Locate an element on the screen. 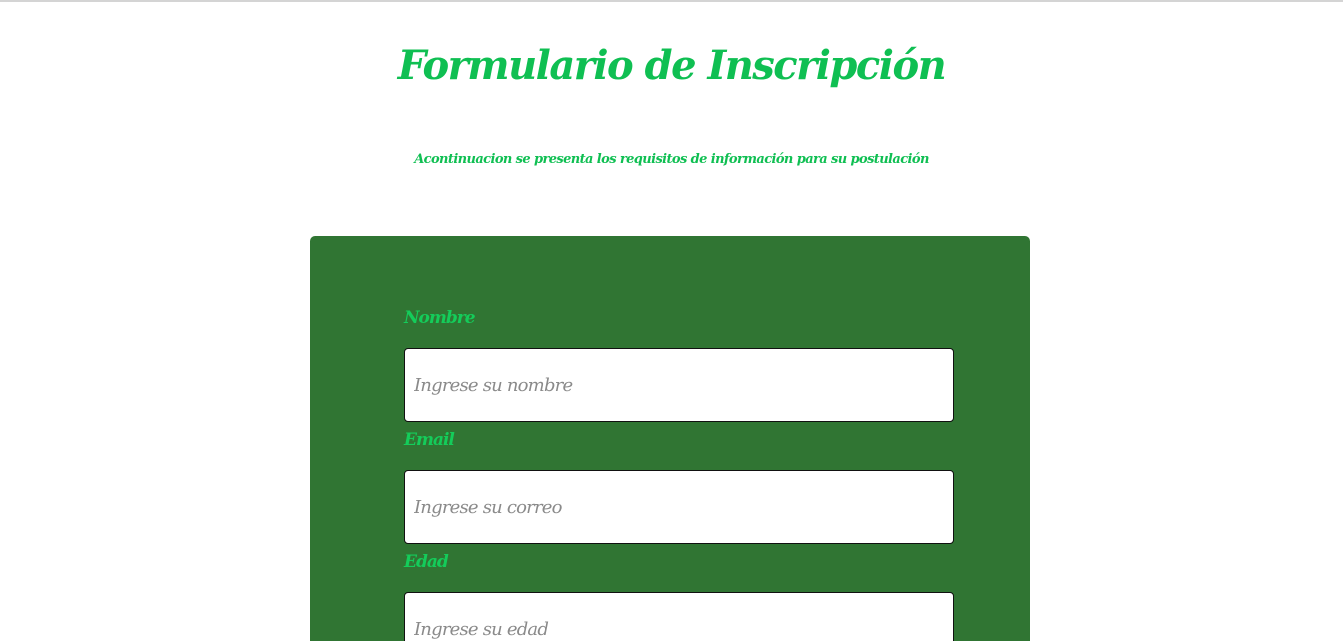  top-divider is located at coordinates (671, 1).